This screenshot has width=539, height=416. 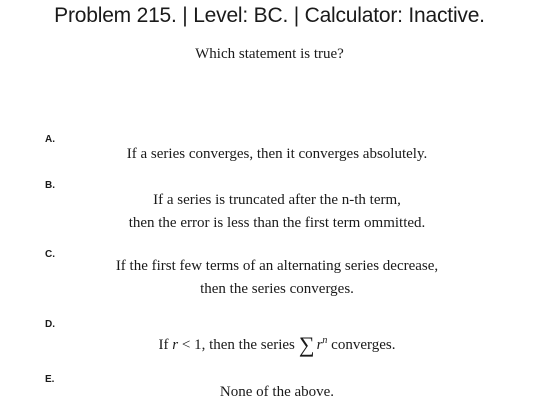 I want to click on choice-c-line-2: then the series converges., so click(x=277, y=289).